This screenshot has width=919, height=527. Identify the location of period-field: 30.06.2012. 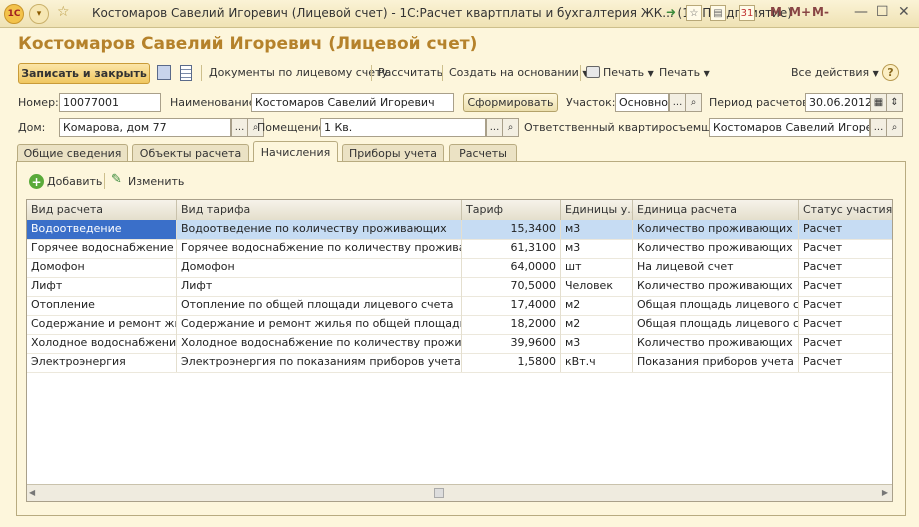
(838, 102).